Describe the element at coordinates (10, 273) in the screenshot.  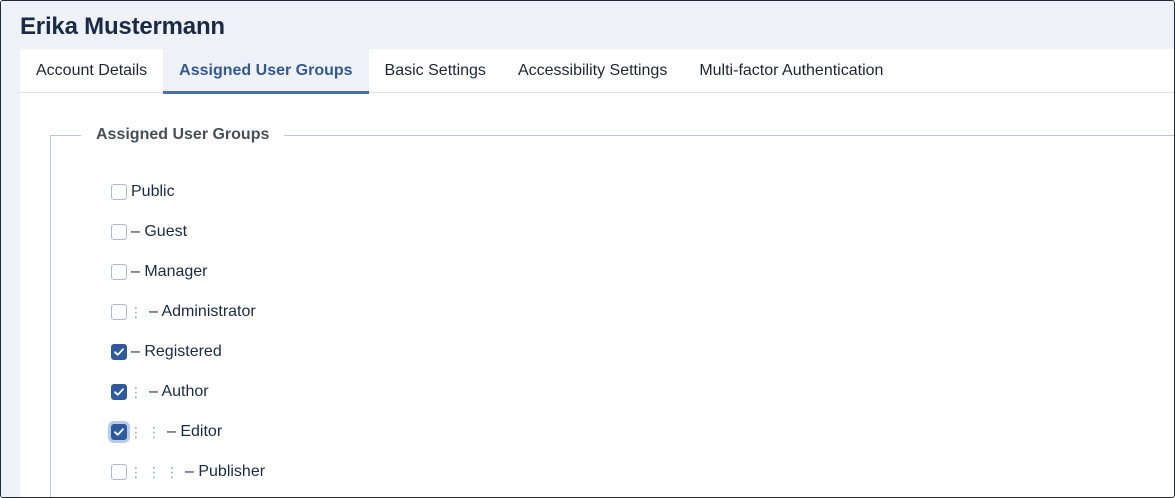
I see `left-gutter` at that location.